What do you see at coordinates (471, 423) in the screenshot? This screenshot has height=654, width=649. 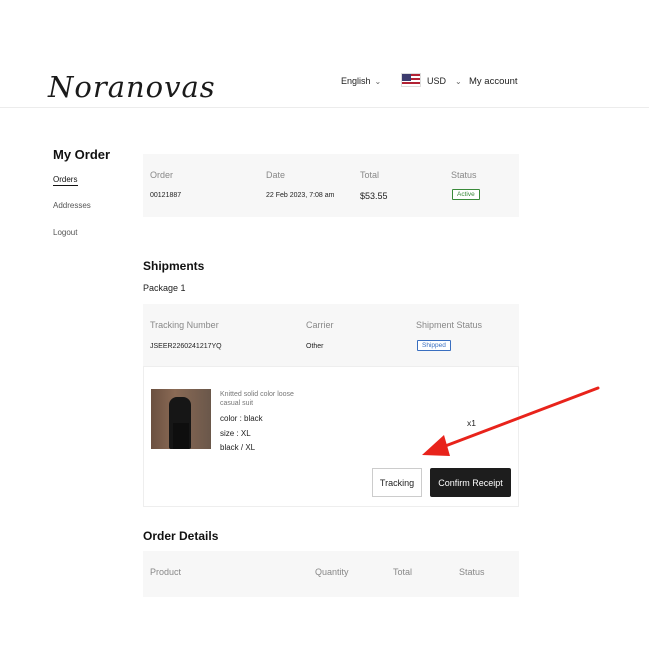 I see `product-quantity: x1` at bounding box center [471, 423].